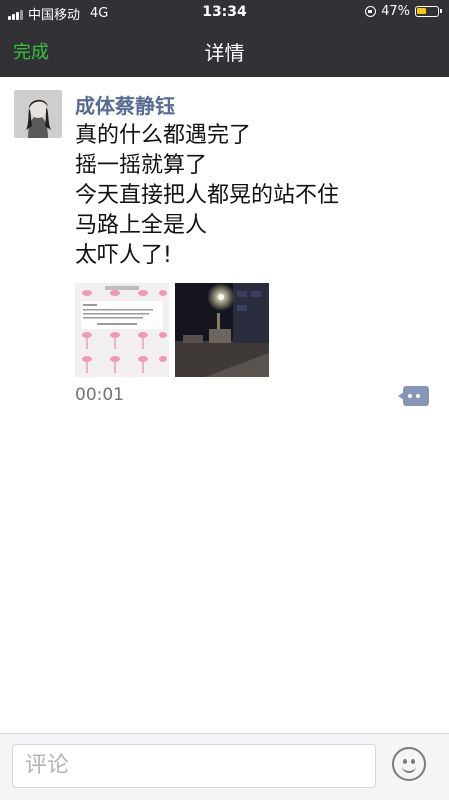 The height and width of the screenshot is (800, 449). What do you see at coordinates (99, 395) in the screenshot?
I see `post-time: 00:01` at bounding box center [99, 395].